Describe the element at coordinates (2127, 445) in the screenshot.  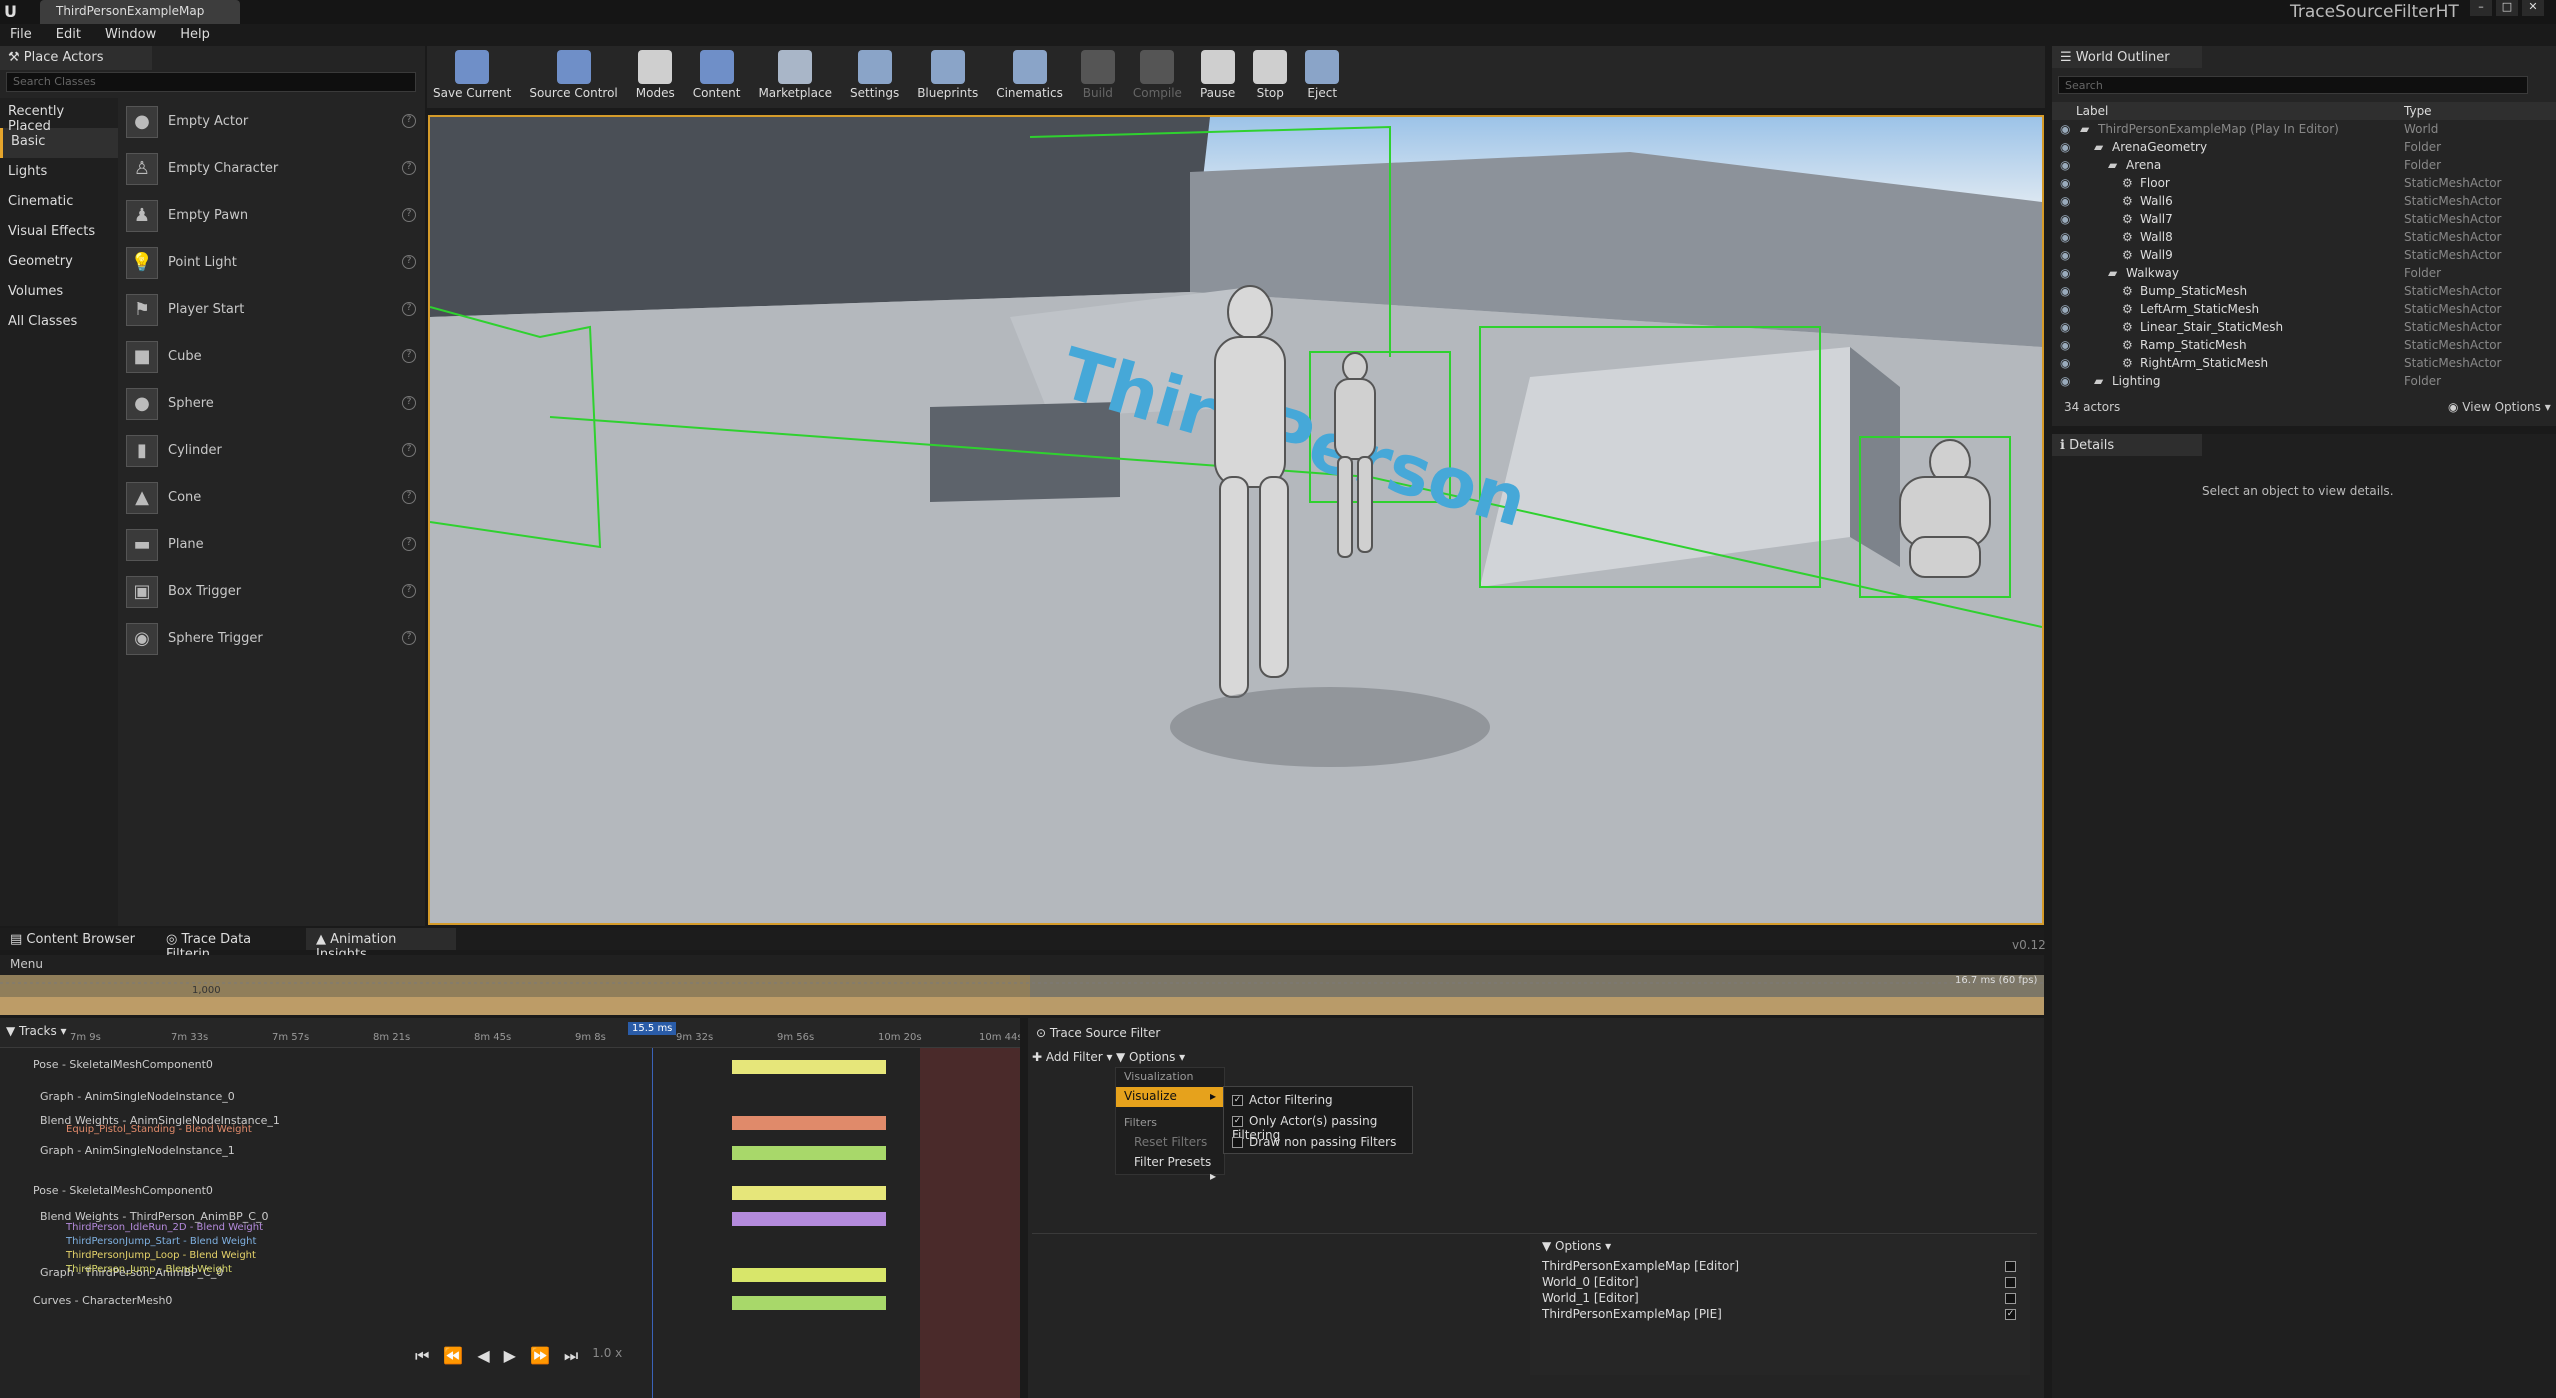
I see `details-tab: ℹ Details` at that location.